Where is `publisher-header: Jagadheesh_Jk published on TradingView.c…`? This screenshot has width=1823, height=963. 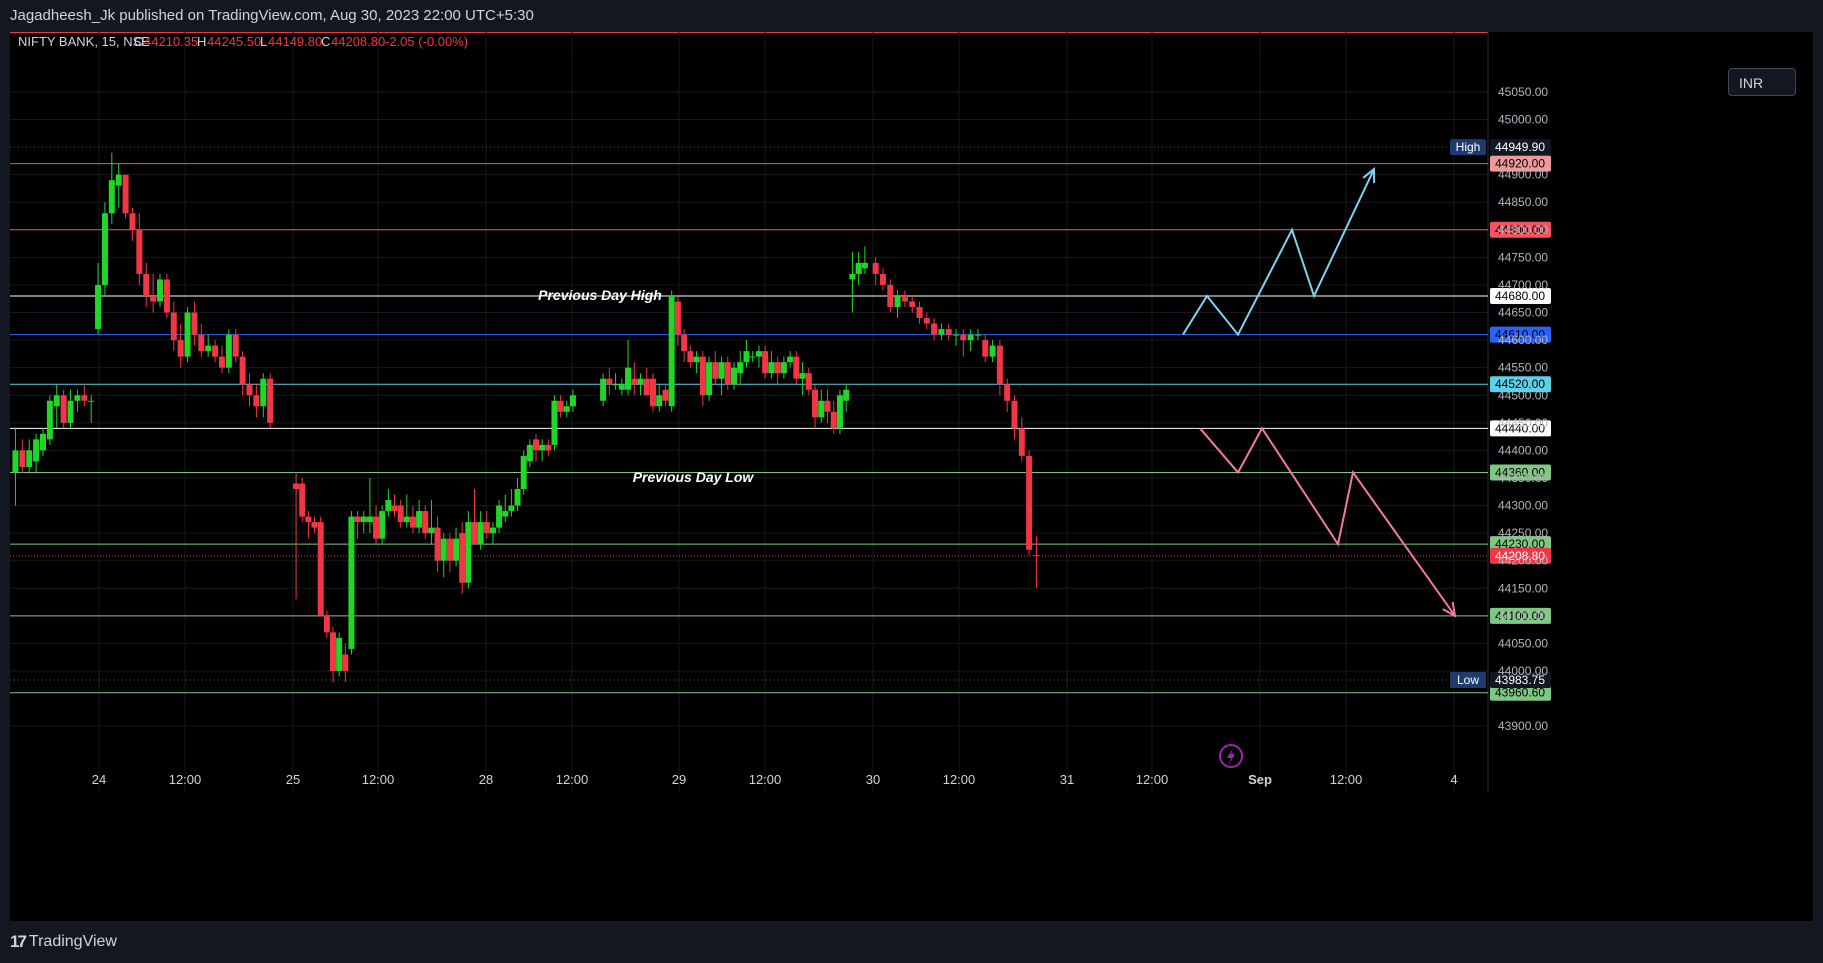 publisher-header: Jagadheesh_Jk published on TradingView.c… is located at coordinates (272, 15).